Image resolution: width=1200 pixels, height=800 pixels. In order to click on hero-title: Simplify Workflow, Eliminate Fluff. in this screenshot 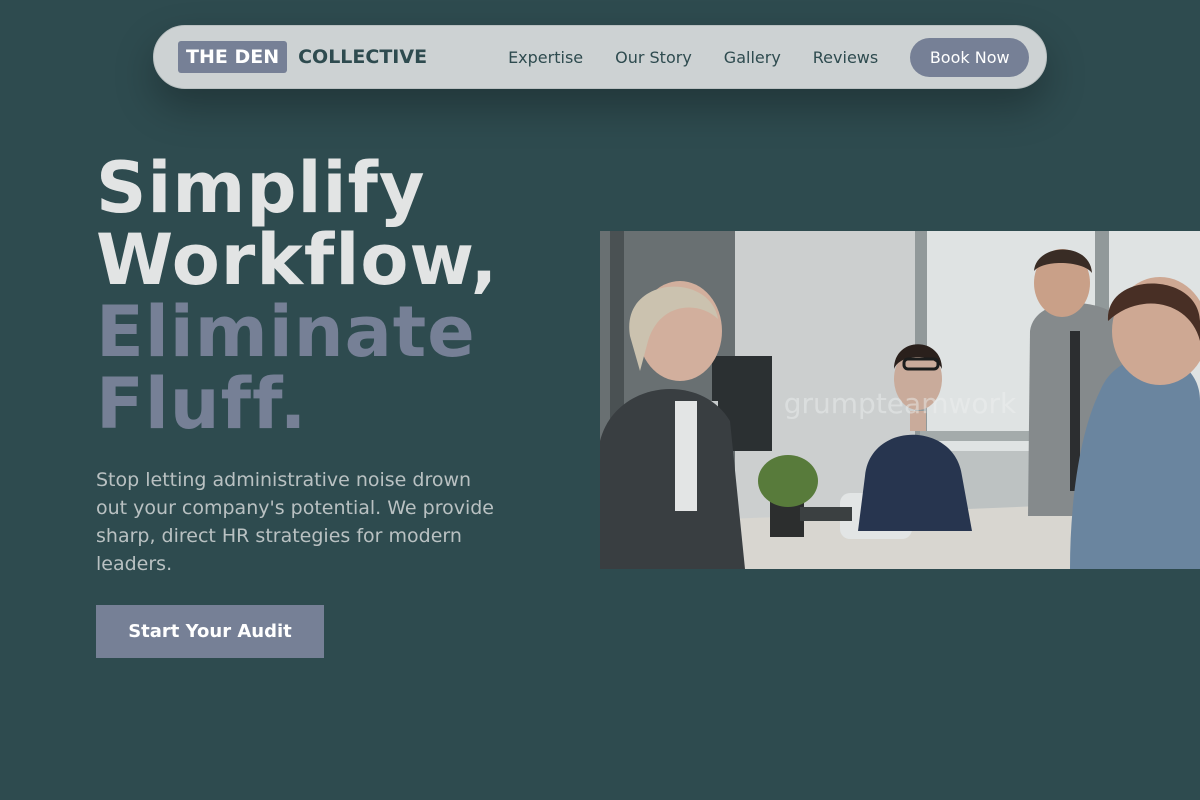, I will do `click(297, 296)`.